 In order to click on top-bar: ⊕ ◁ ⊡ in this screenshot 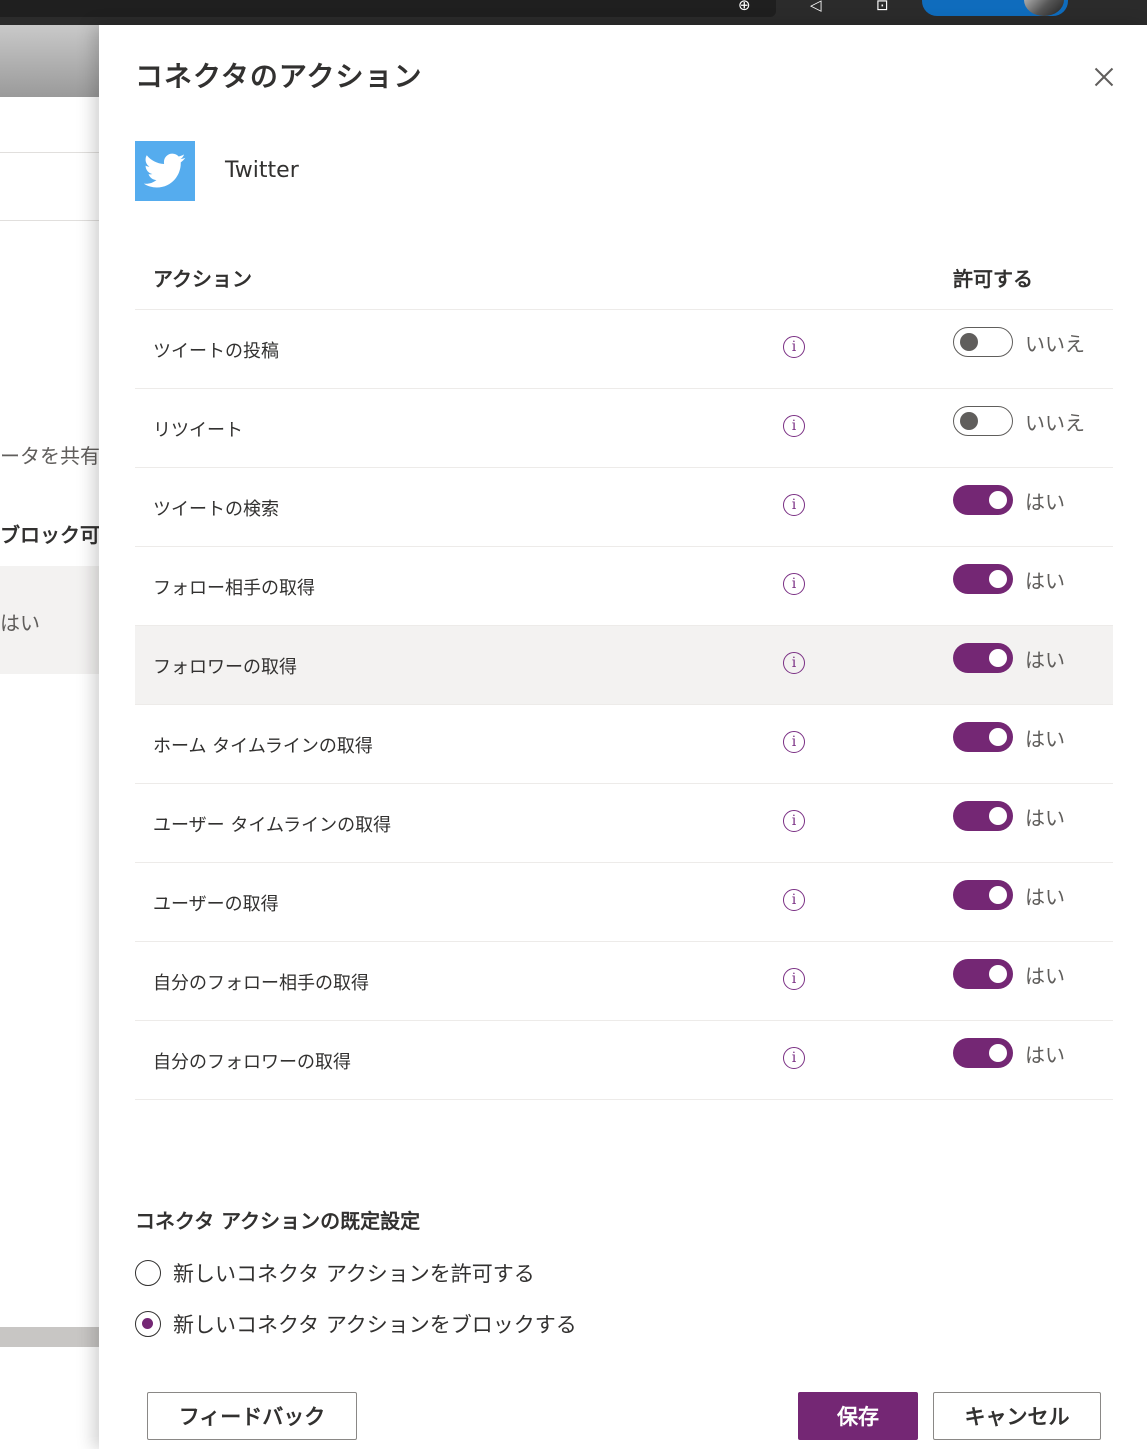, I will do `click(573, 12)`.